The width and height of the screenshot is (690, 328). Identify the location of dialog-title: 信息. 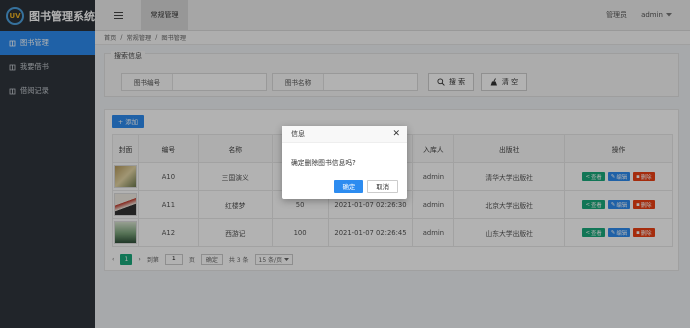
(298, 134).